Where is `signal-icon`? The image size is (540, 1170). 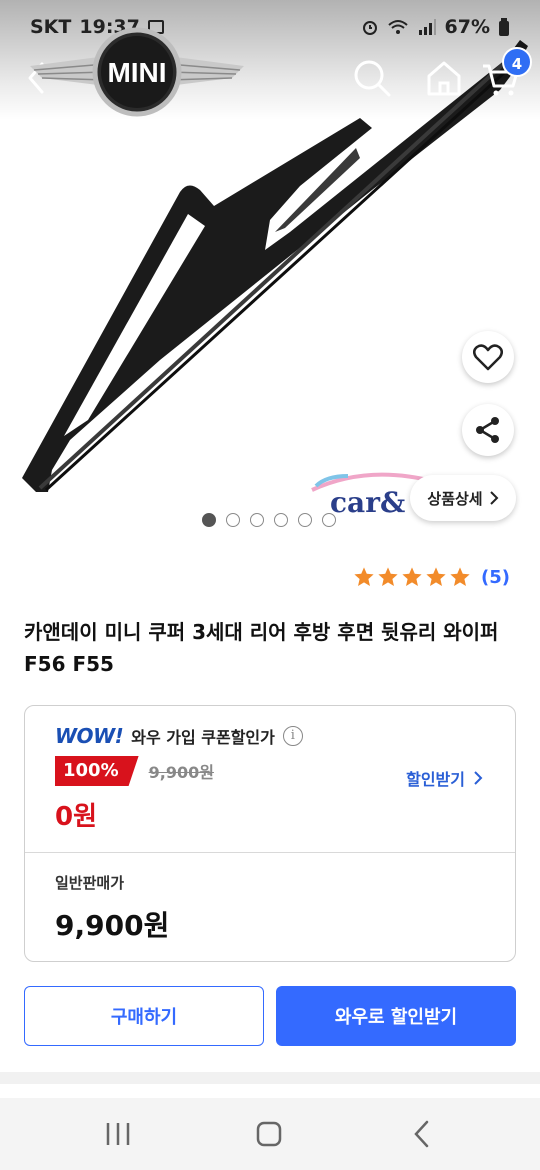
signal-icon is located at coordinates (427, 27).